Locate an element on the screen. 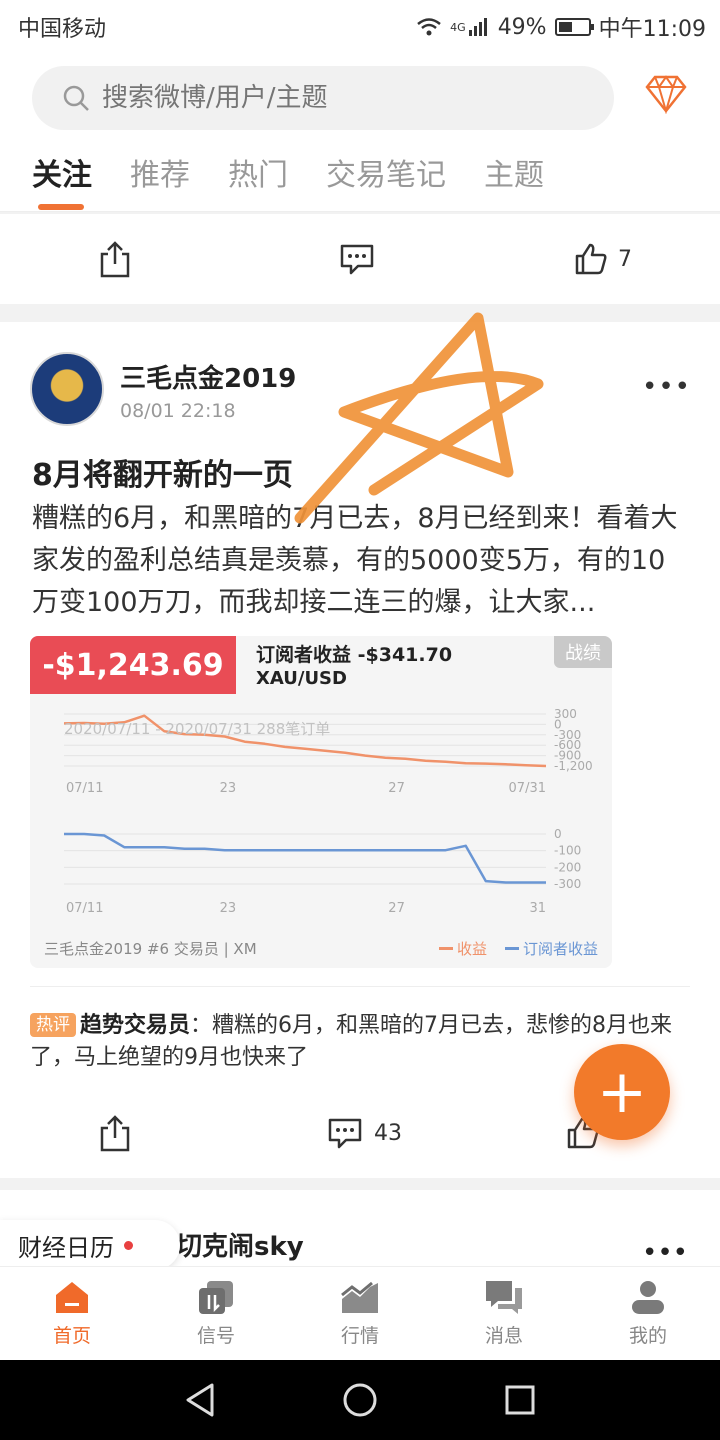  diamond-icon is located at coordinates (666, 94).